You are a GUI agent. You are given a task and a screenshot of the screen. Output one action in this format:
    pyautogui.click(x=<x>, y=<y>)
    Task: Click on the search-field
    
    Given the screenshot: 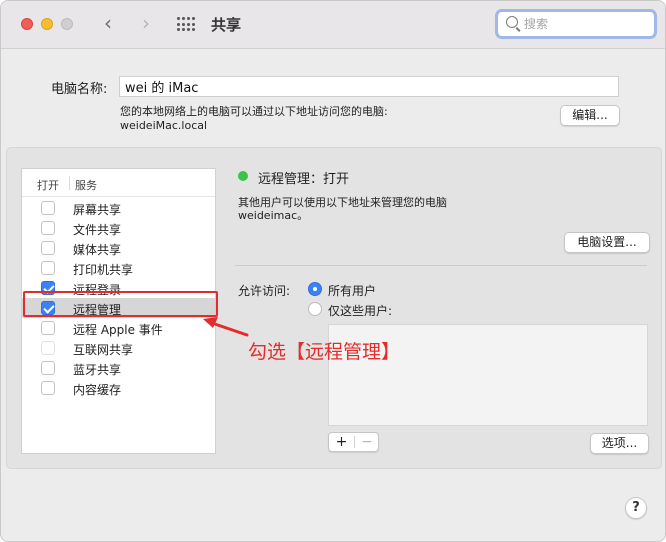 What is the action you would take?
    pyautogui.click(x=576, y=24)
    